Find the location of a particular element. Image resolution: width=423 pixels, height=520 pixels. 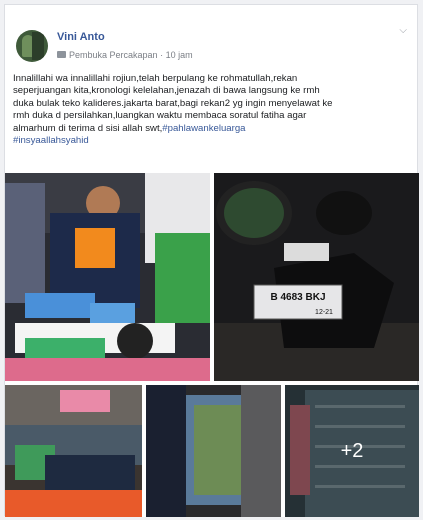

photo-5: +2 is located at coordinates (352, 451).